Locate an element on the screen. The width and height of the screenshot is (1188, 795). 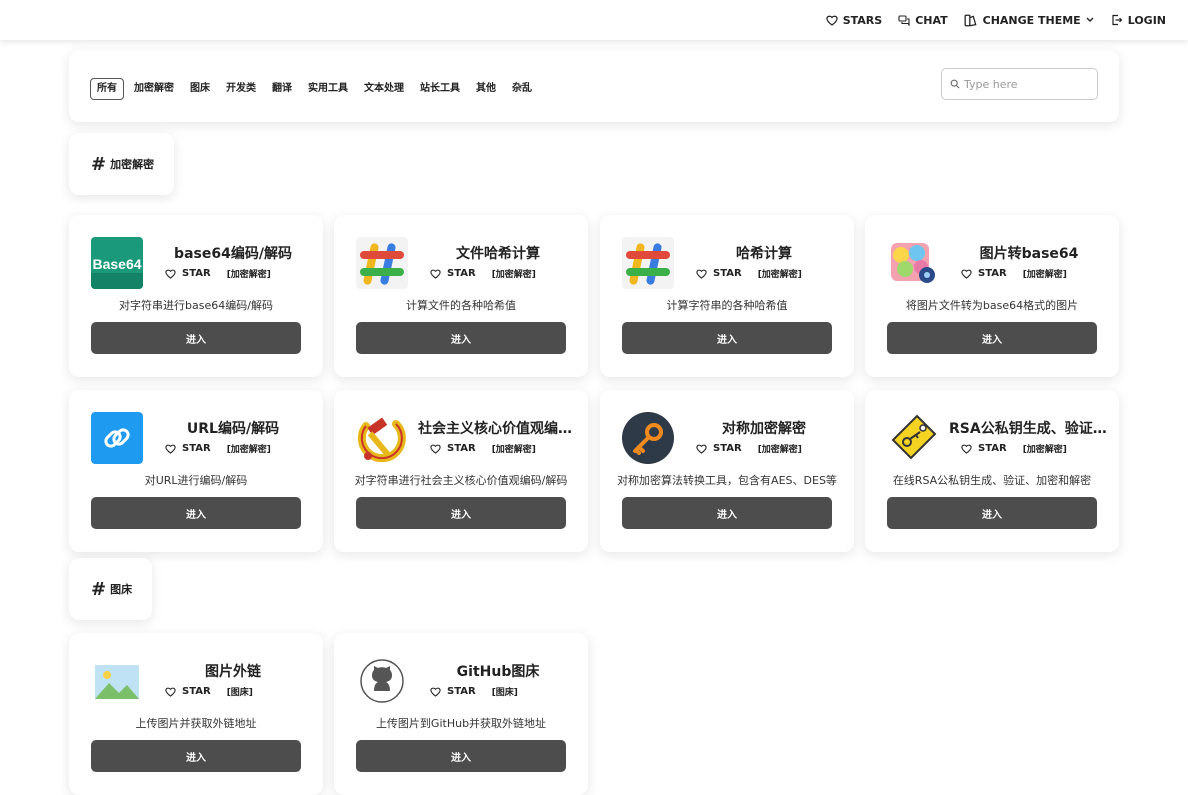
stars-button: STARS is located at coordinates (854, 20).